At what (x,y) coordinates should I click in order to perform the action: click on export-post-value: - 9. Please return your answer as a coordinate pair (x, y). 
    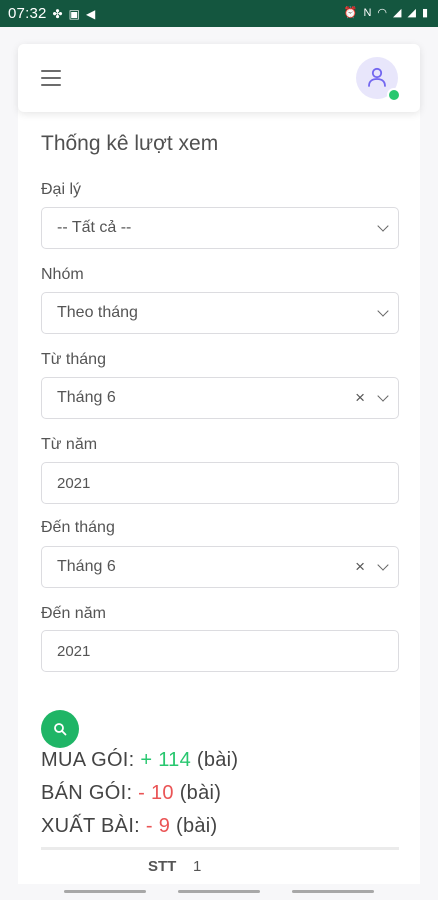
    Looking at the image, I should click on (158, 826).